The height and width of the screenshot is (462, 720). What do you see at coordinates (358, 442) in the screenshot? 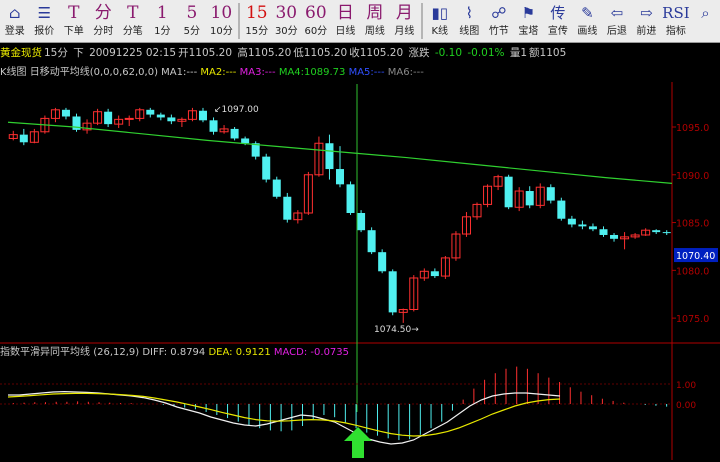
I see `green-up-arrow-icon` at bounding box center [358, 442].